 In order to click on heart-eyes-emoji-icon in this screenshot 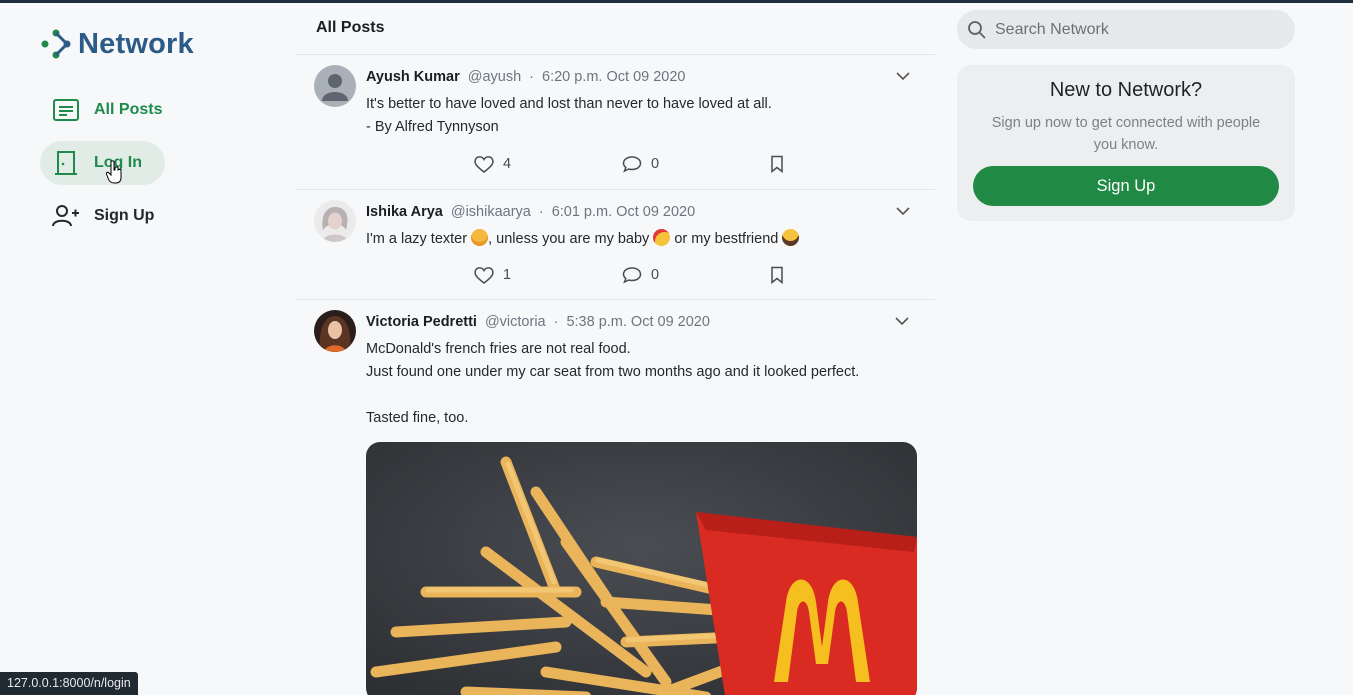, I will do `click(662, 237)`.